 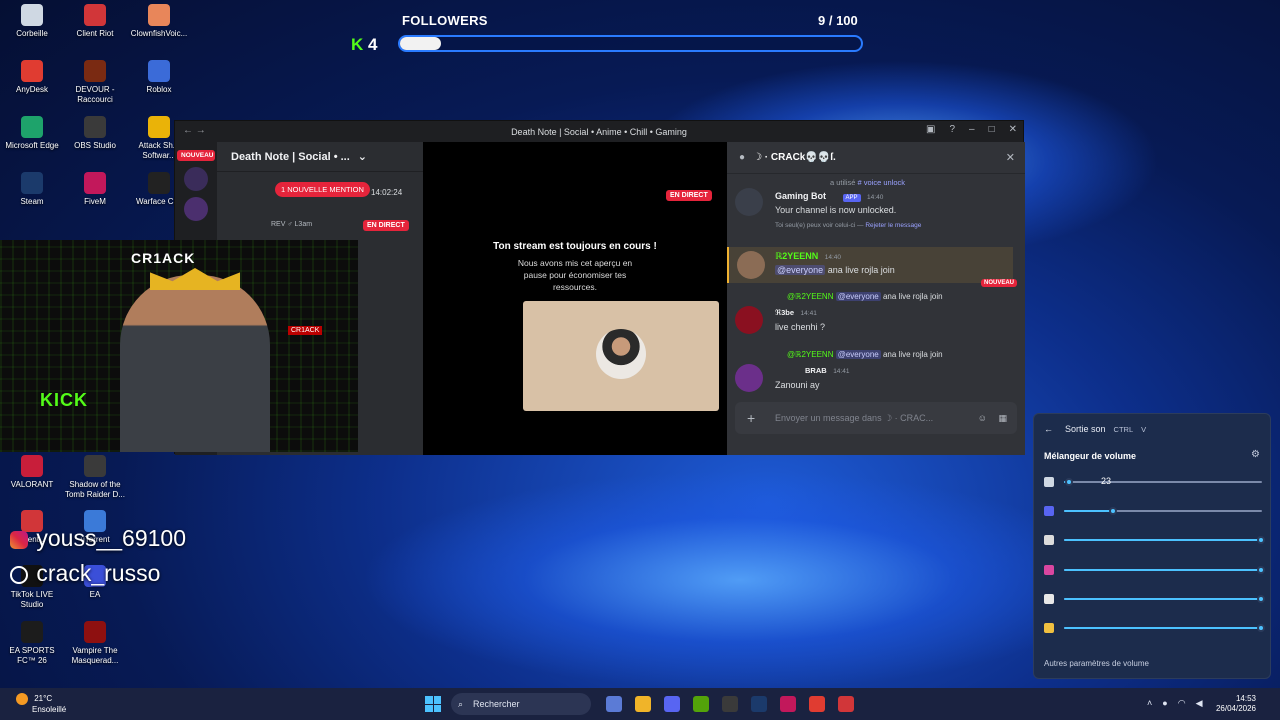 I want to click on everyone-mention: @everyone, so click(x=800, y=270).